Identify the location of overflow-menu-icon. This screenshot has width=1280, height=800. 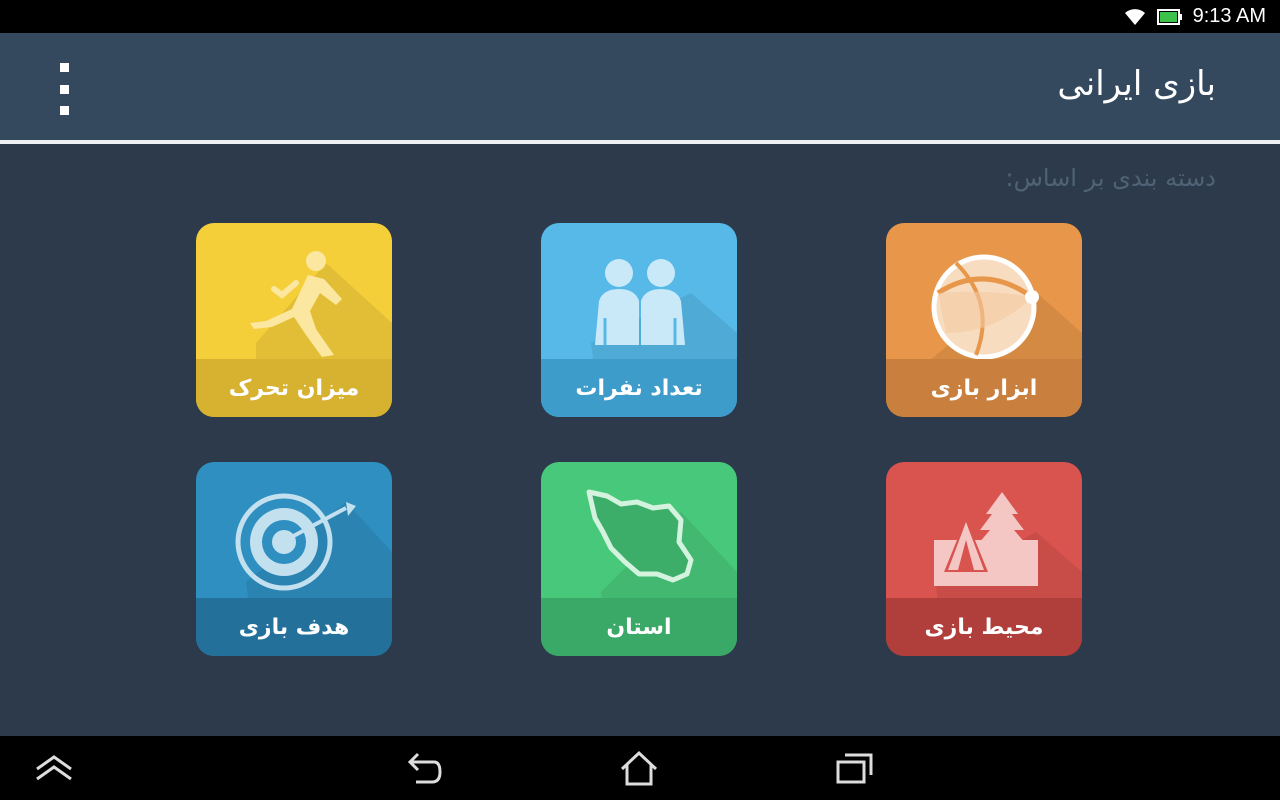
(64, 89).